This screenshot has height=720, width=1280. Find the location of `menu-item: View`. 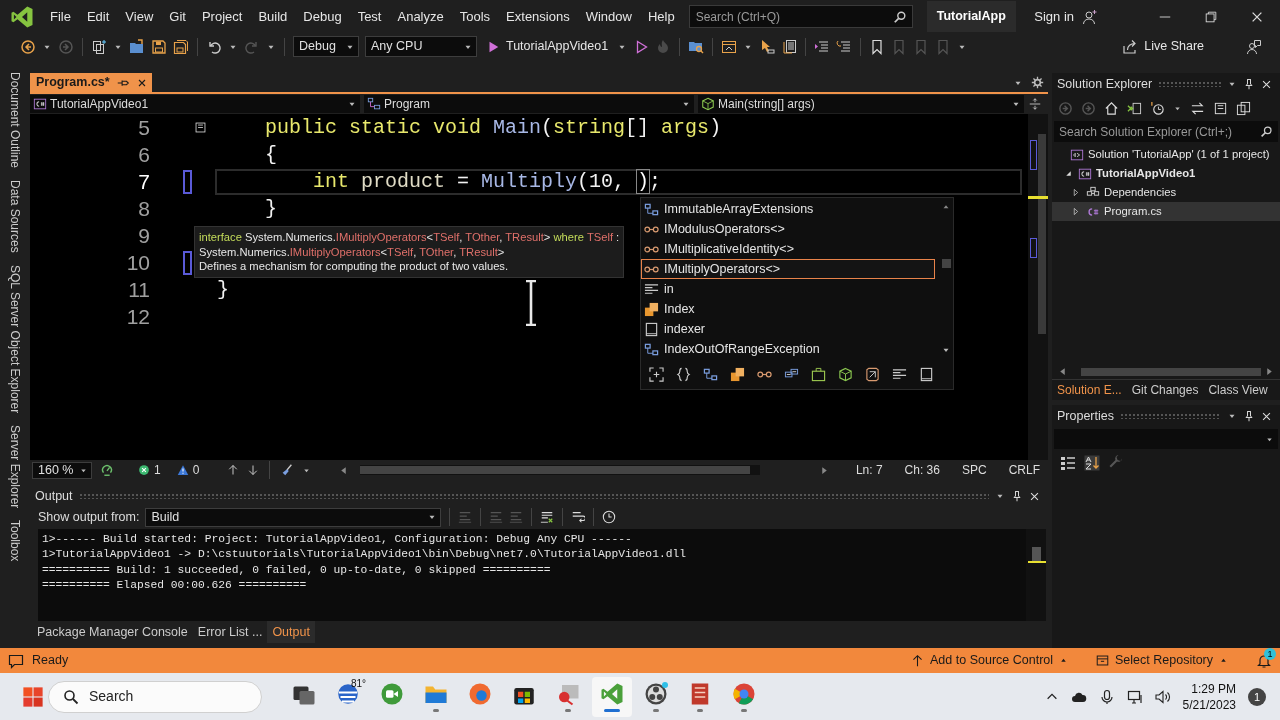

menu-item: View is located at coordinates (139, 16).